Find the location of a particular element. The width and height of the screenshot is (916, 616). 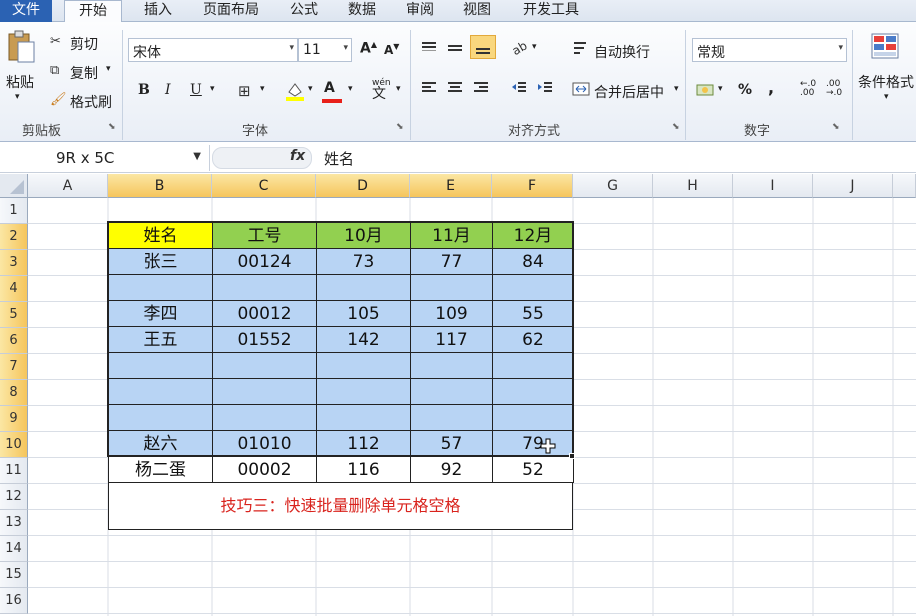

bold-button: B is located at coordinates (144, 90).